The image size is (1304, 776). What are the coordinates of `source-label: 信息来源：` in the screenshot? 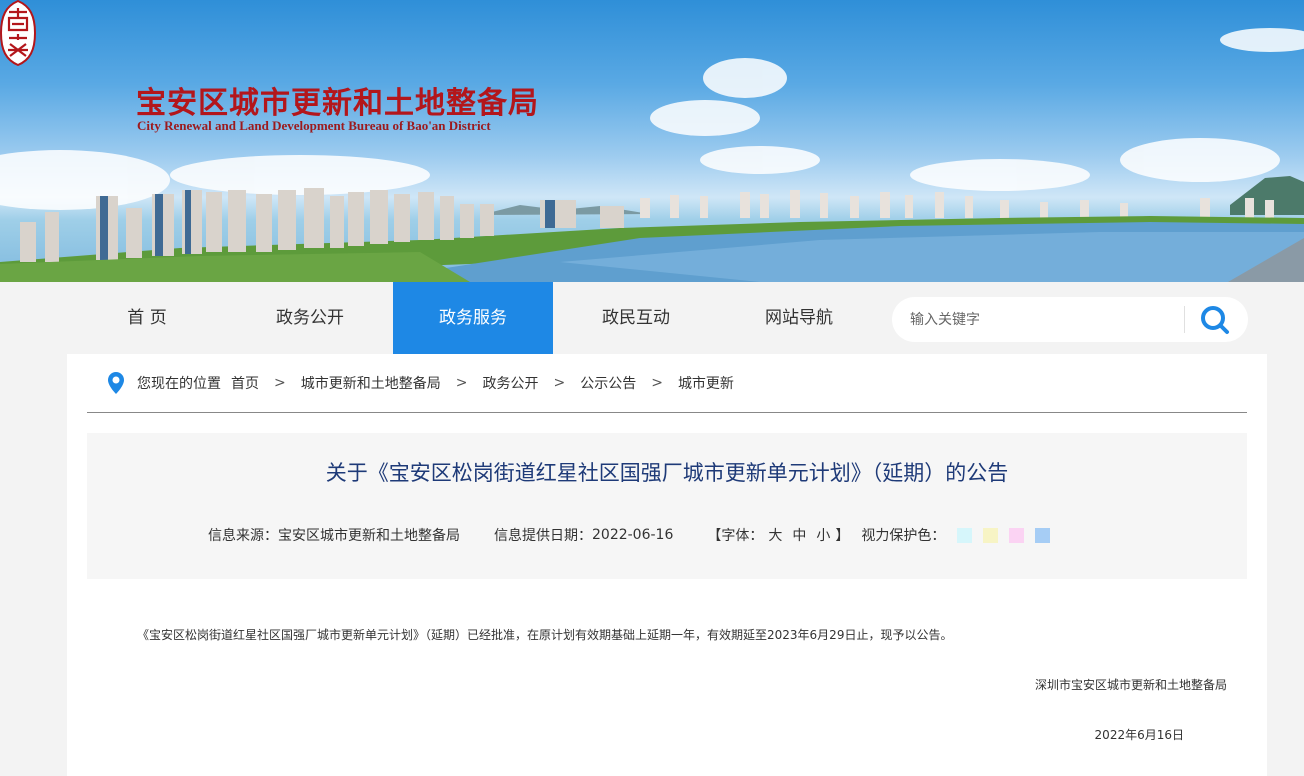 It's located at (243, 536).